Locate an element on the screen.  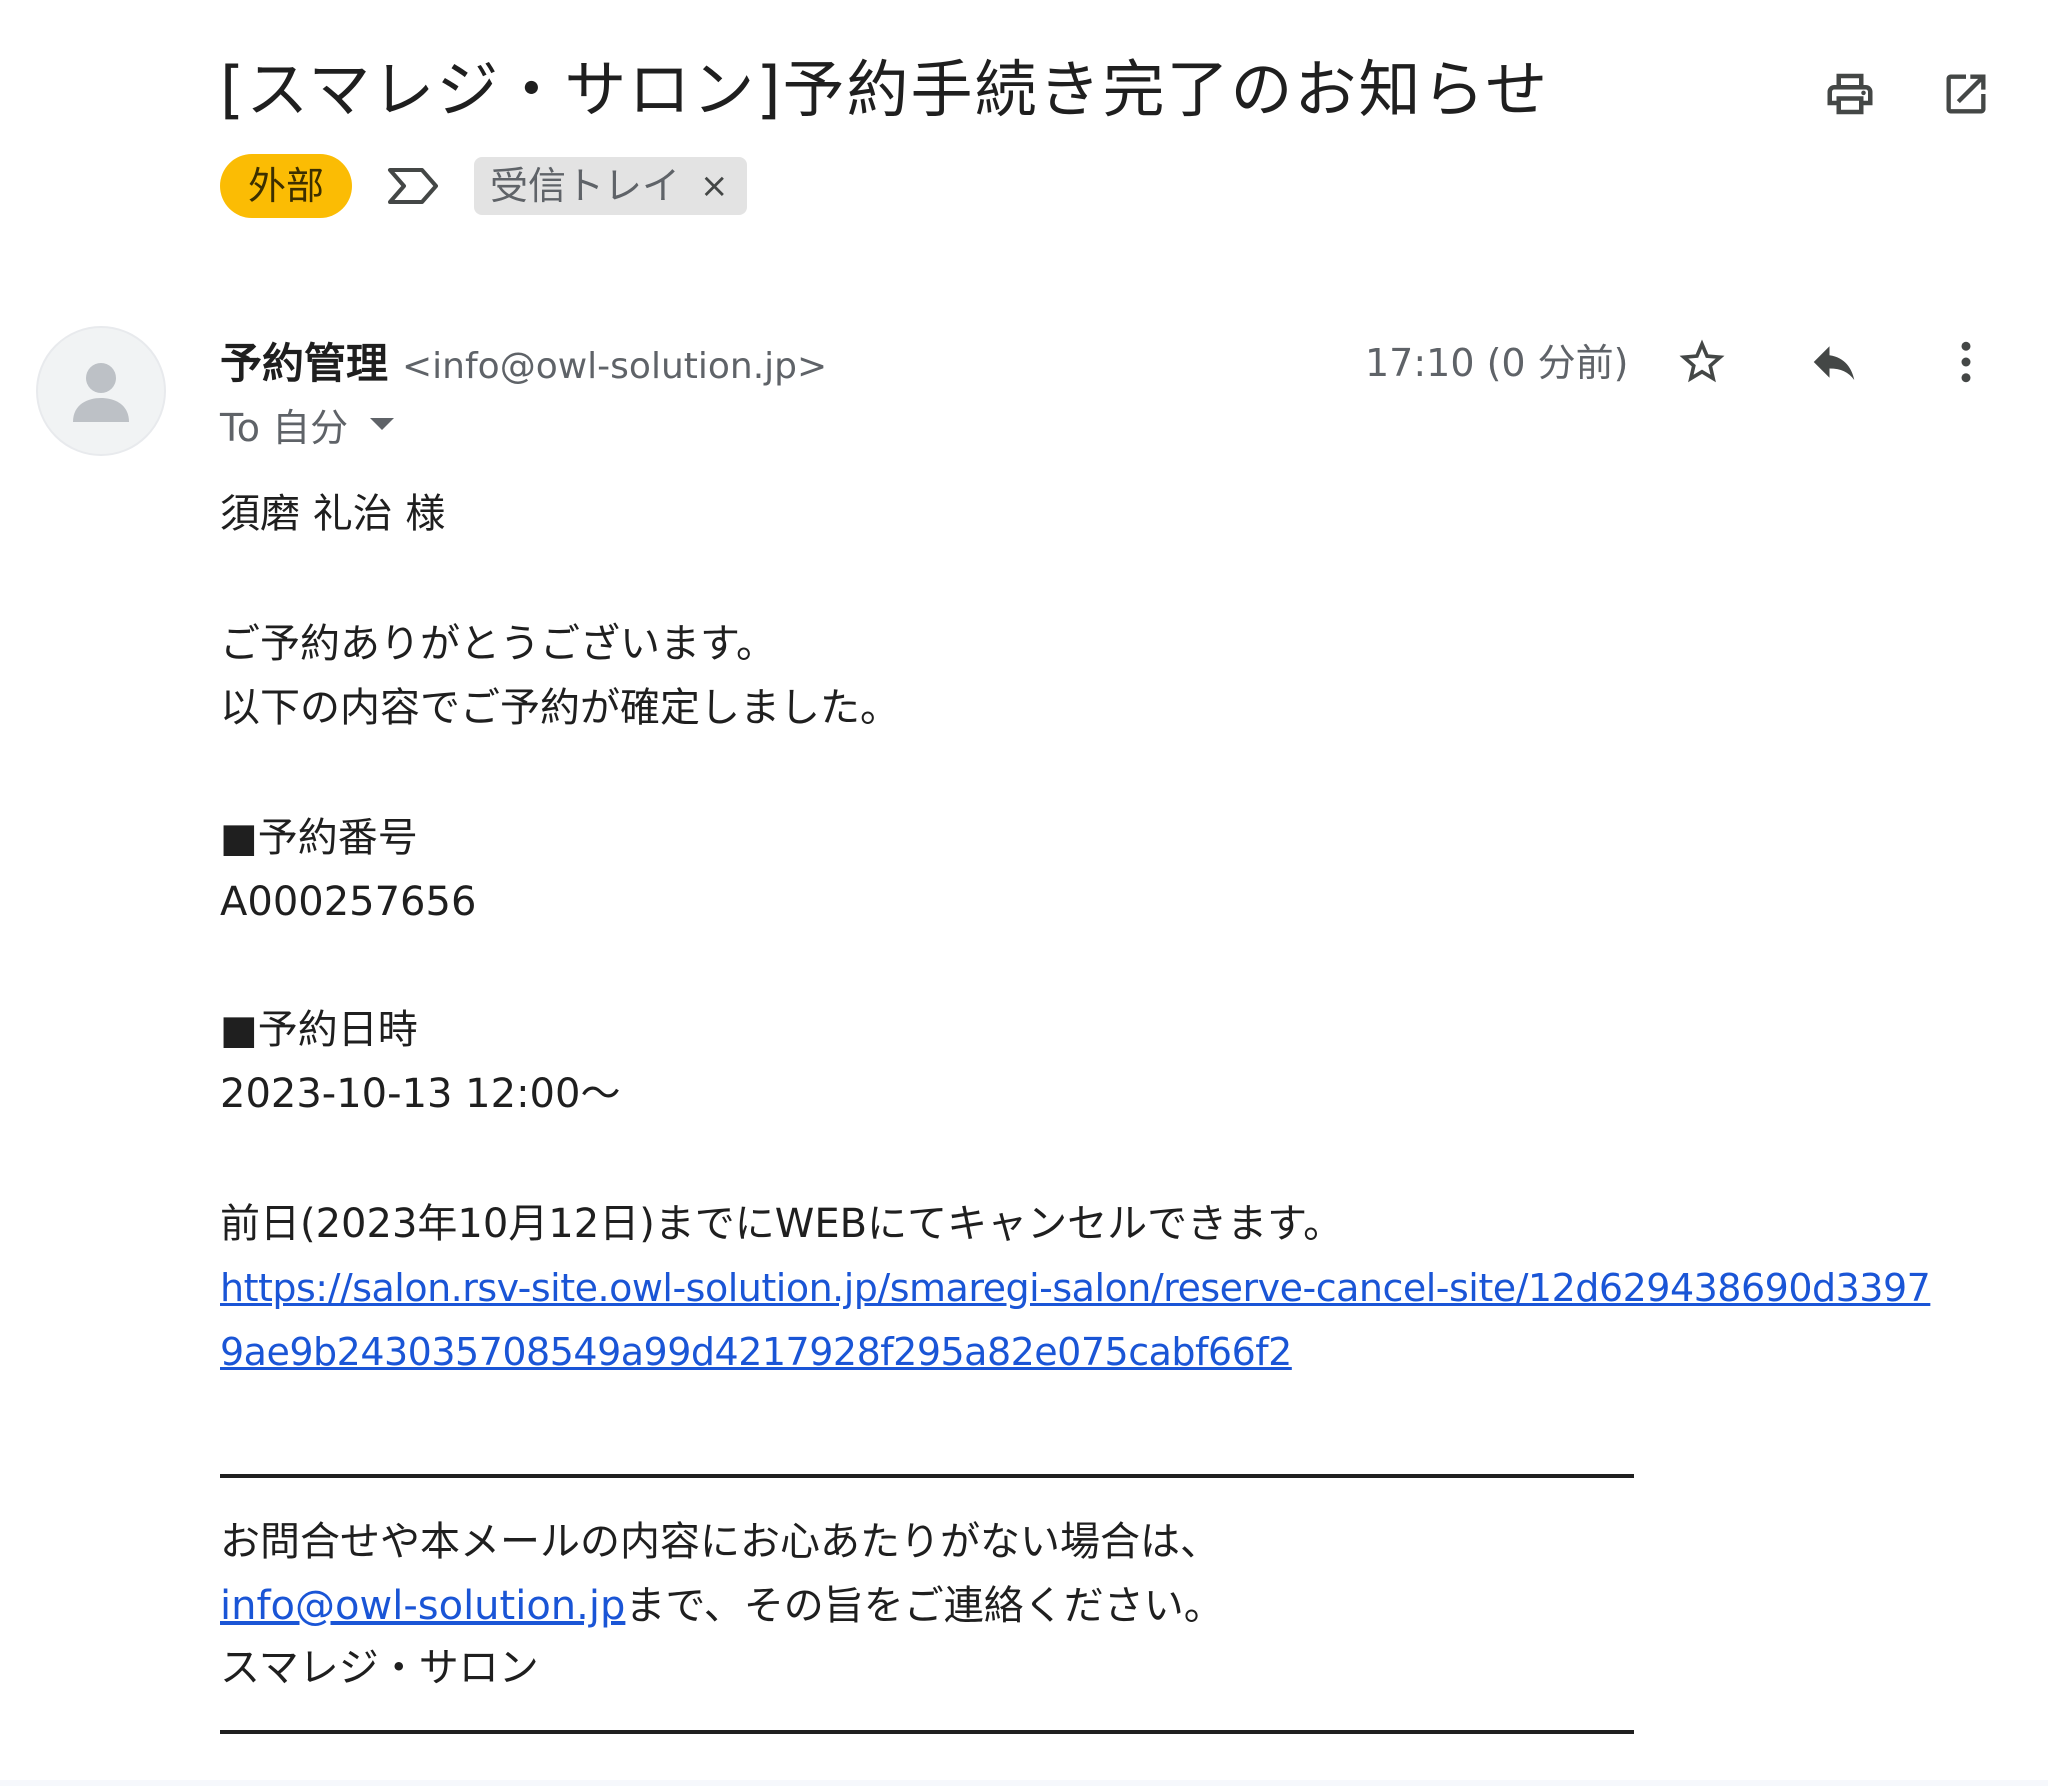
reservation-number: A000257656 is located at coordinates (348, 902).